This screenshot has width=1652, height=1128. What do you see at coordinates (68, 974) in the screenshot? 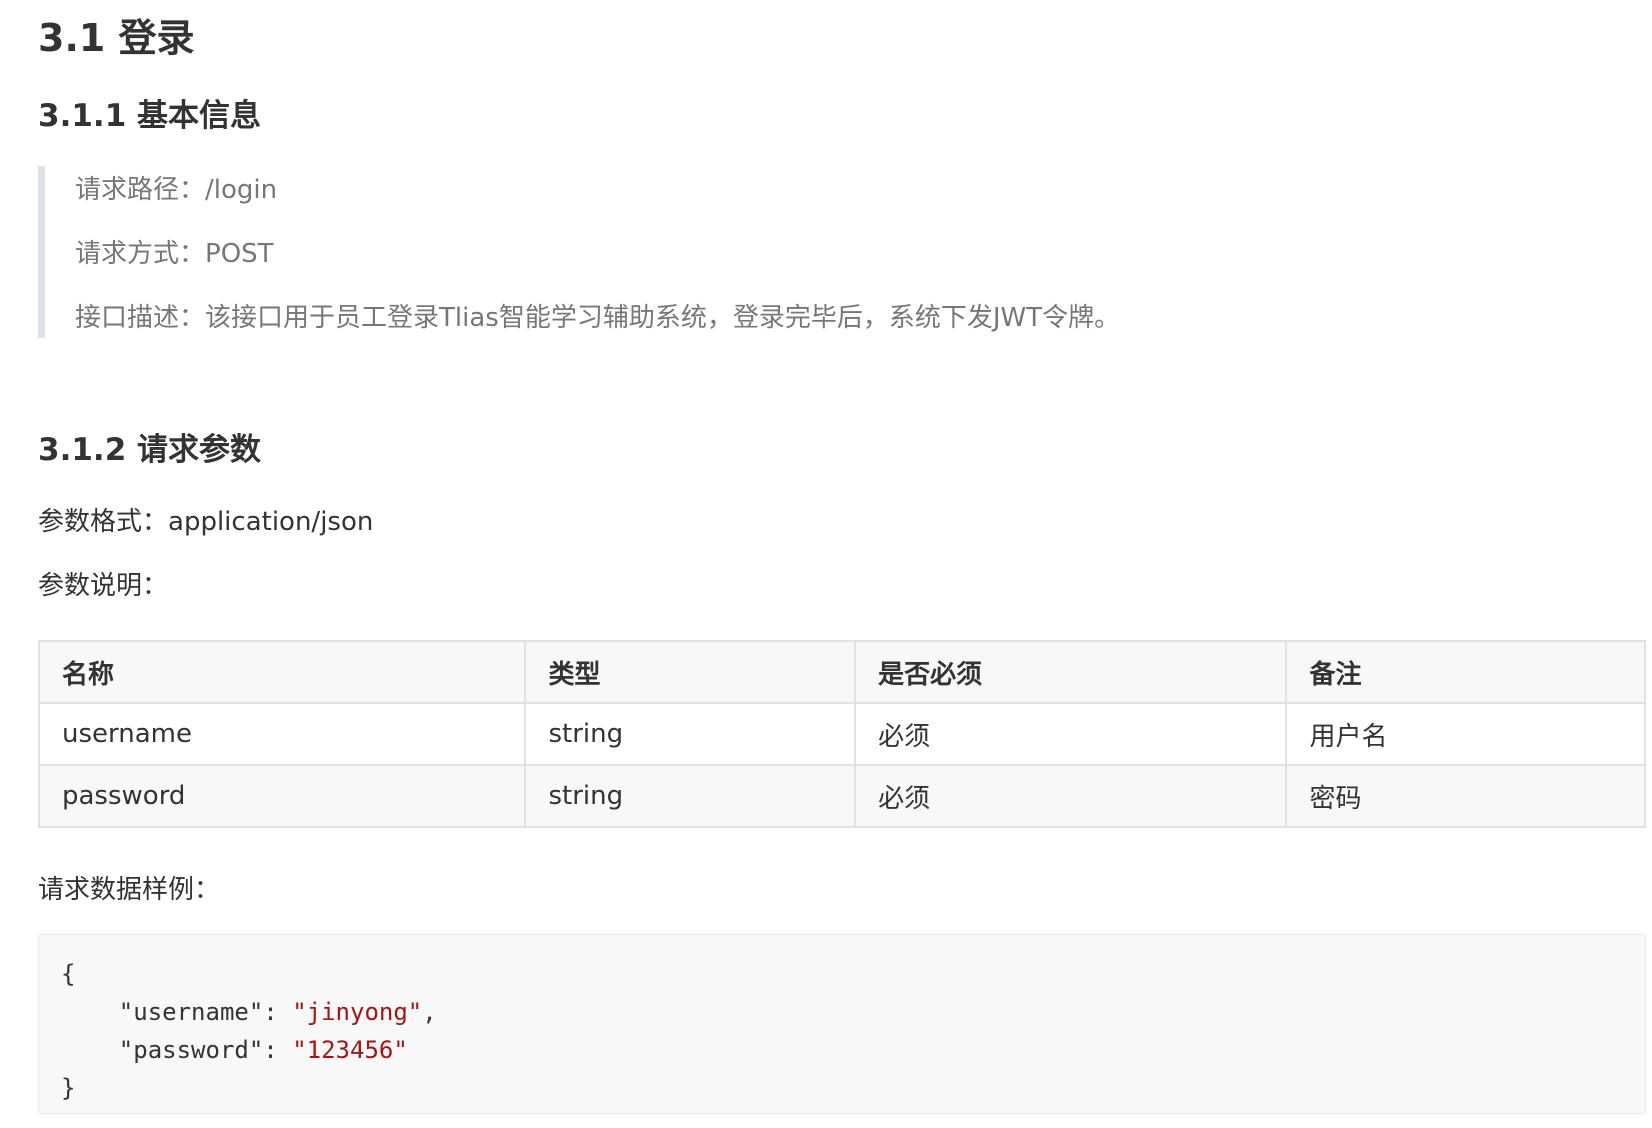
I see `code-line: {` at bounding box center [68, 974].